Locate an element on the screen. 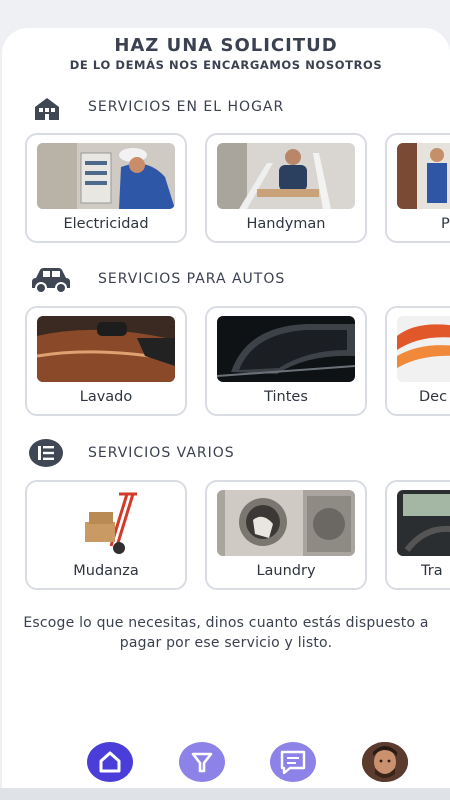 The height and width of the screenshot is (800, 450). nav-chat-button is located at coordinates (293, 762).